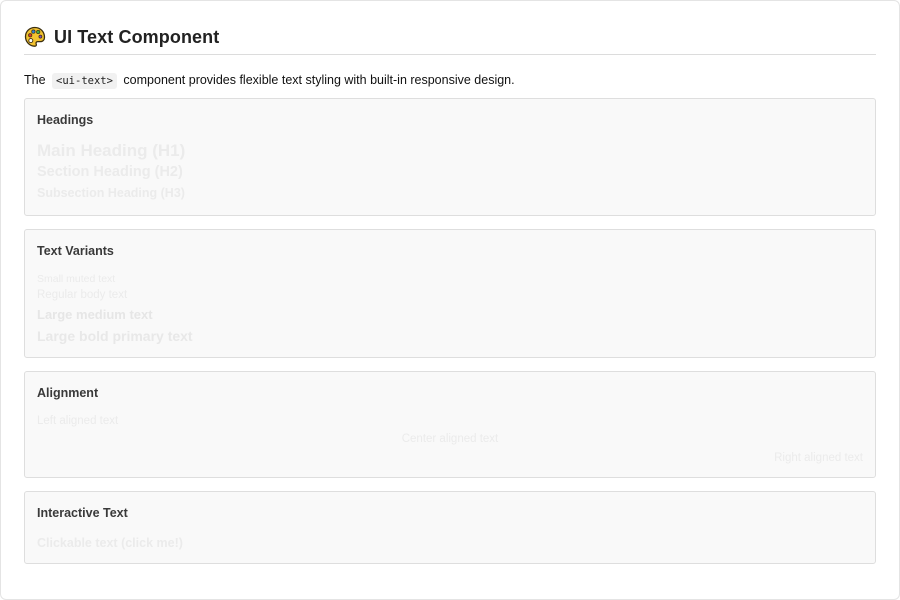 This screenshot has width=900, height=600. What do you see at coordinates (76, 279) in the screenshot?
I see `variant-small-muted: Small muted text` at bounding box center [76, 279].